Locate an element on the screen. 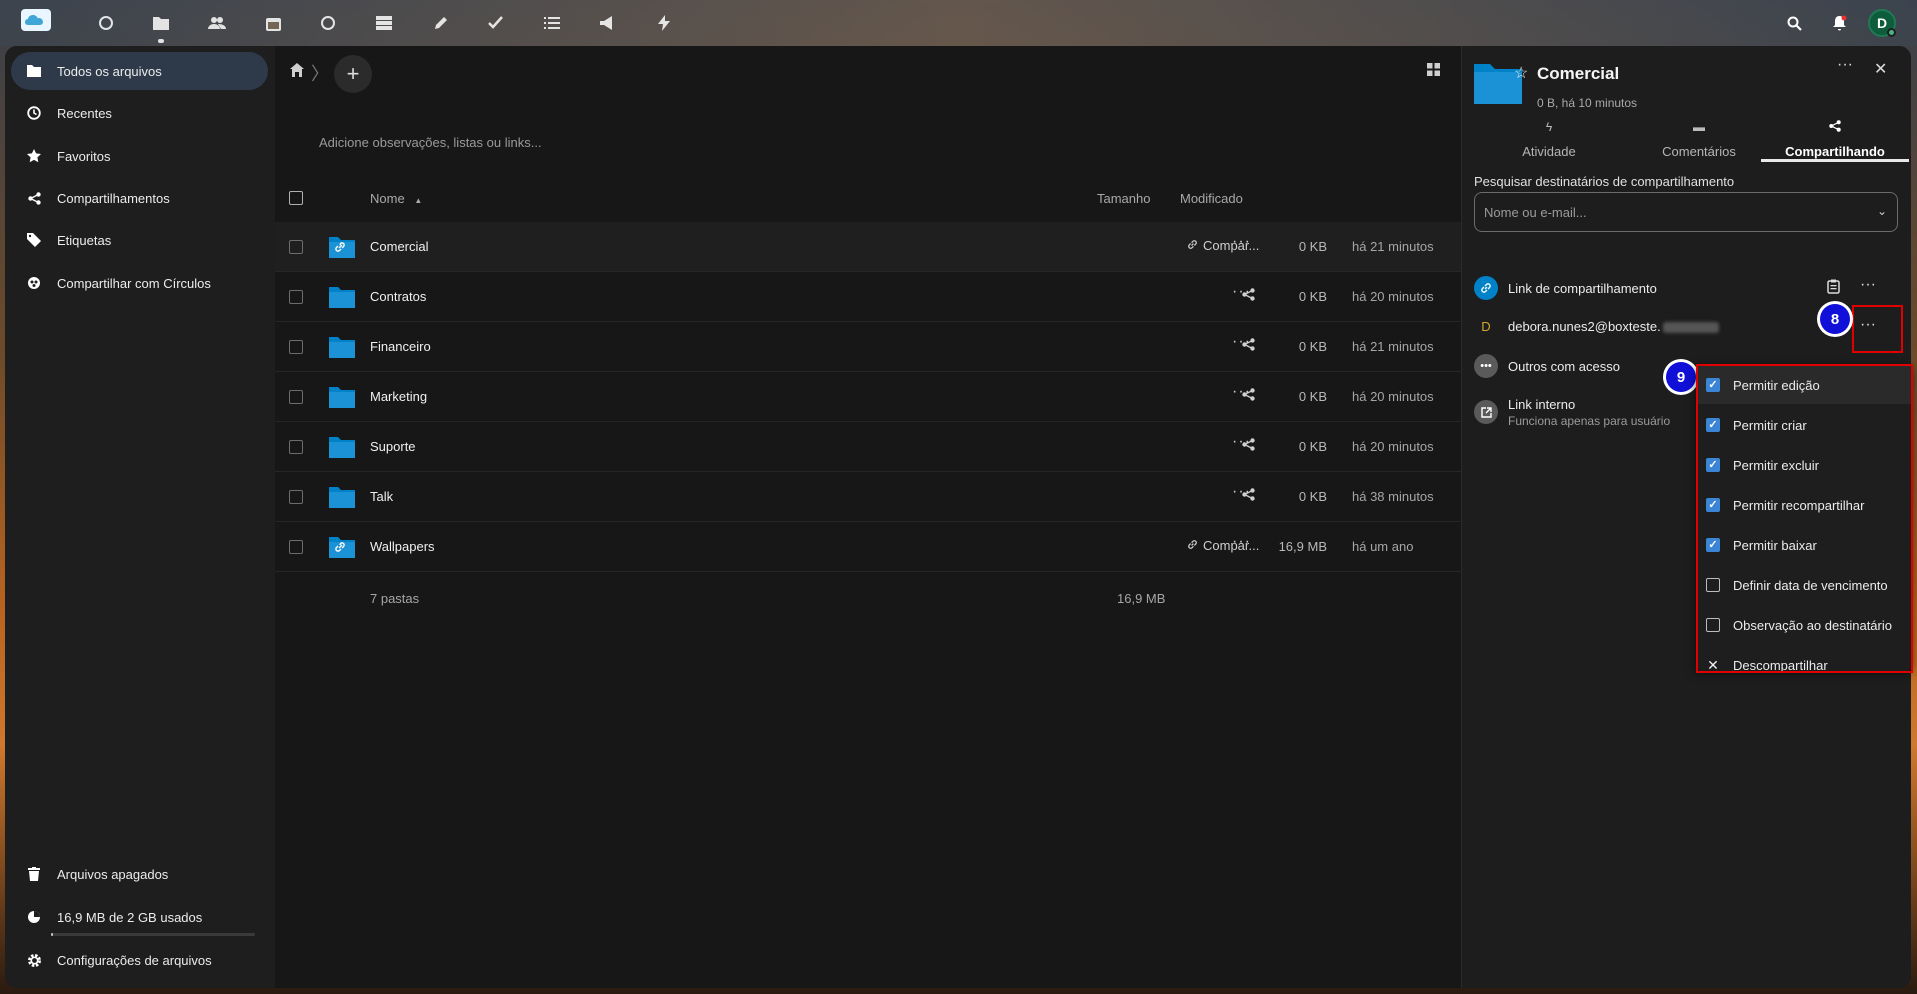  file-modified: há 21 minutos is located at coordinates (1393, 246).